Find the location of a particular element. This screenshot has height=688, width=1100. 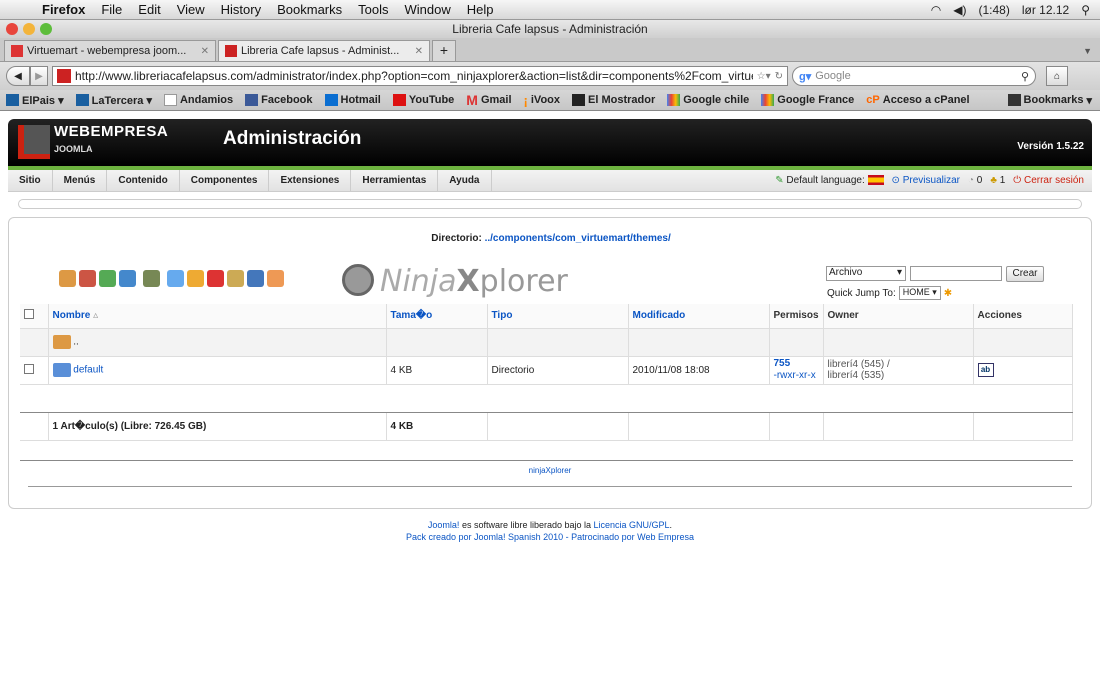

spotlight-icon: ⚲ is located at coordinates (1085, 10).